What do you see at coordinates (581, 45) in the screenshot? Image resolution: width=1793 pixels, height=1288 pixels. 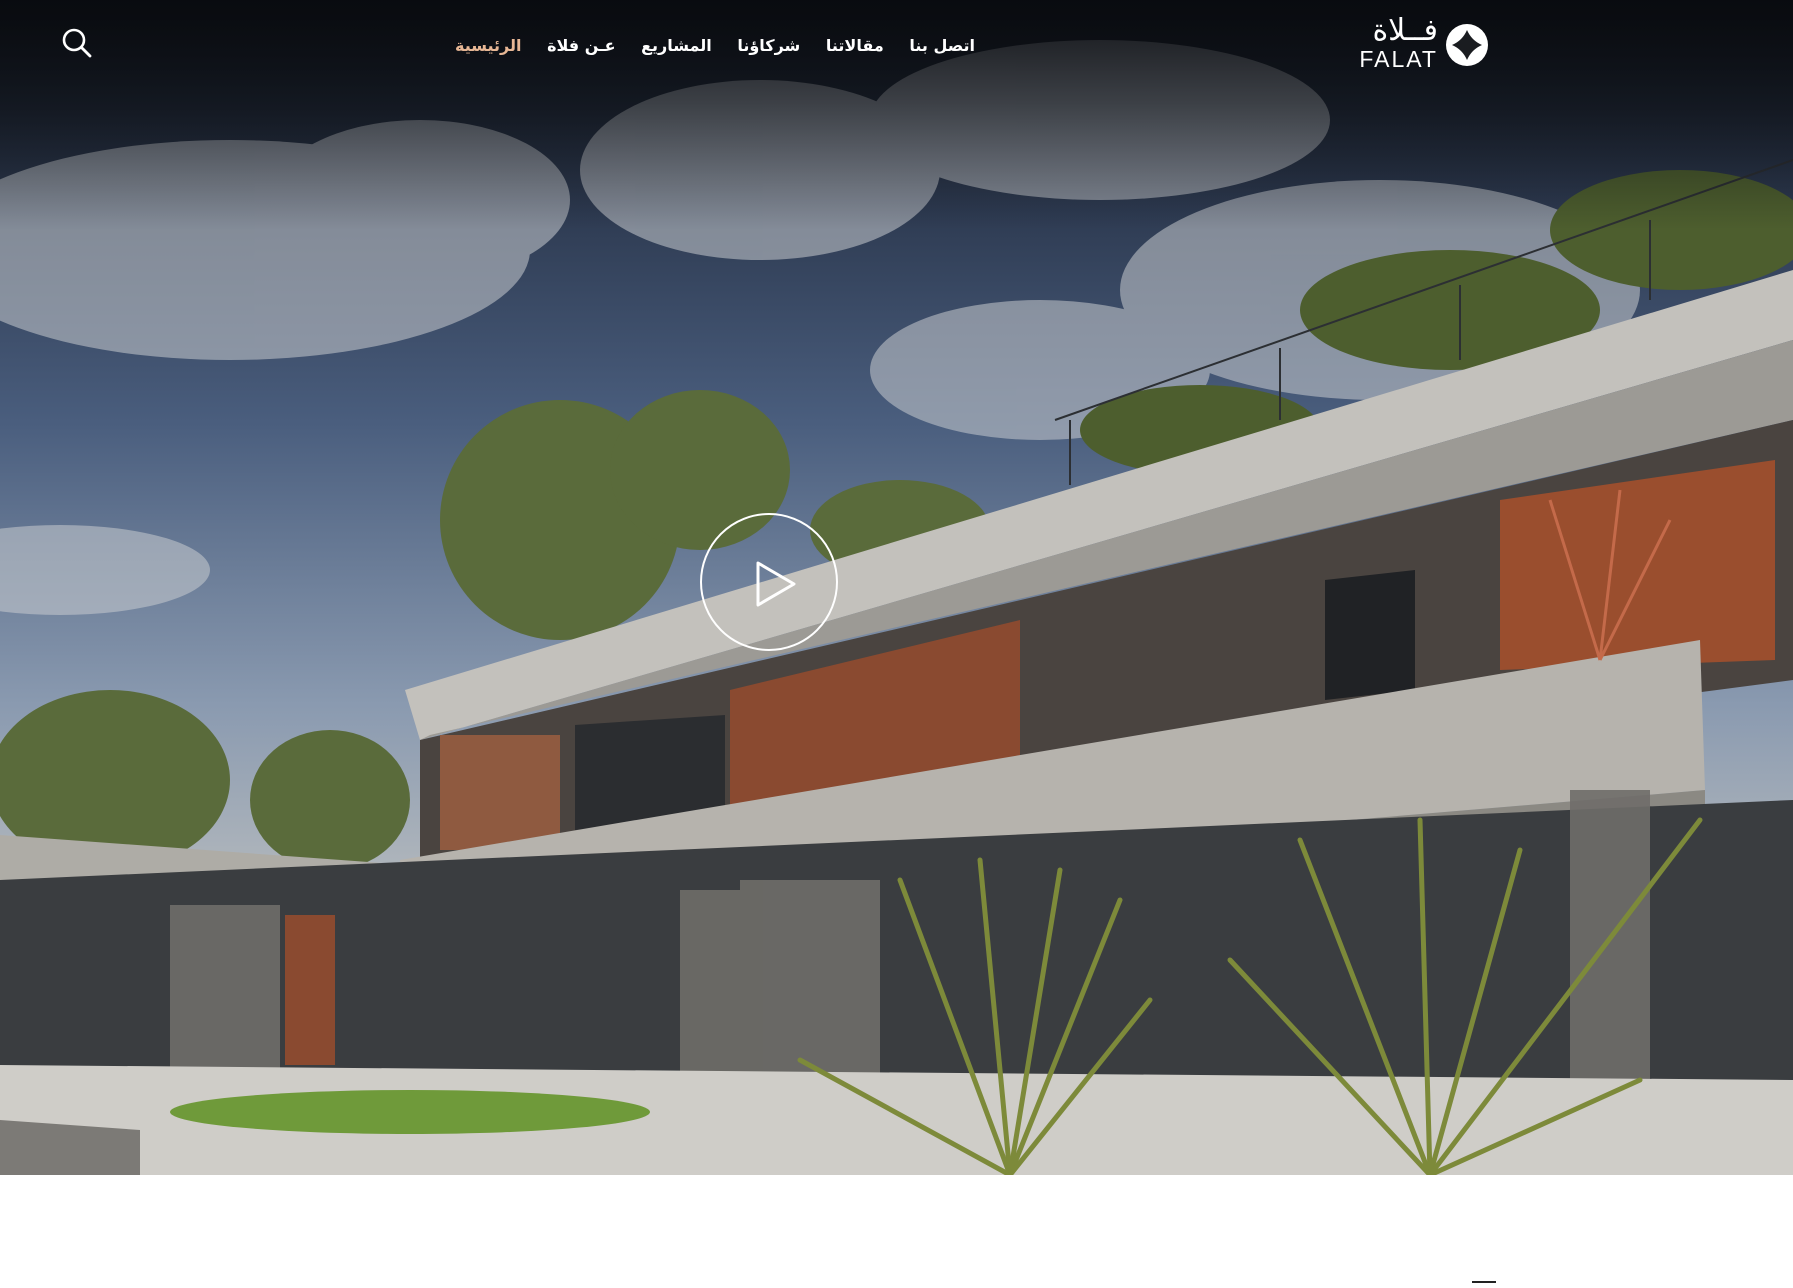 I see `nav-item-about: عـن فلاة` at bounding box center [581, 45].